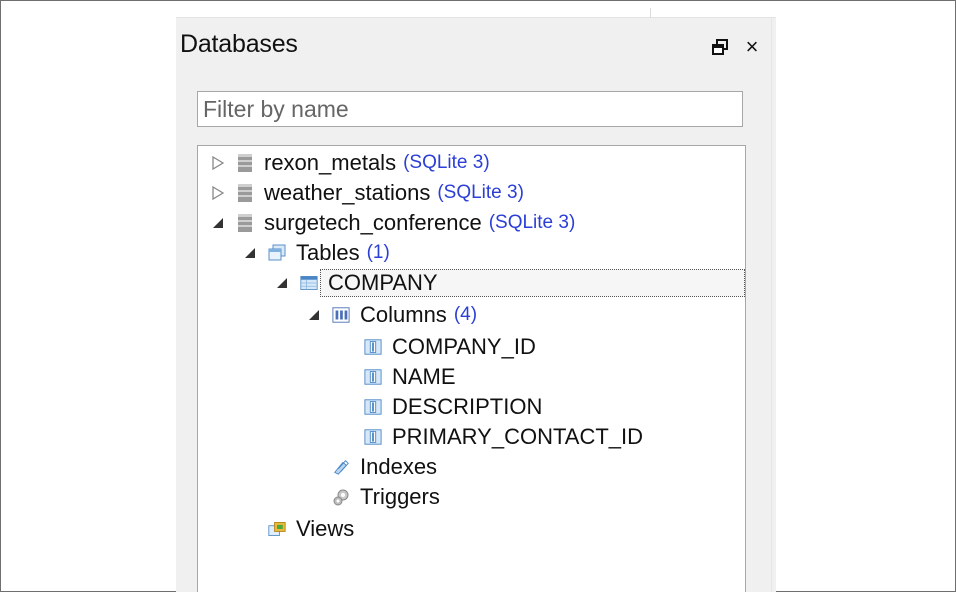  Describe the element at coordinates (277, 529) in the screenshot. I see `views-icon` at that location.